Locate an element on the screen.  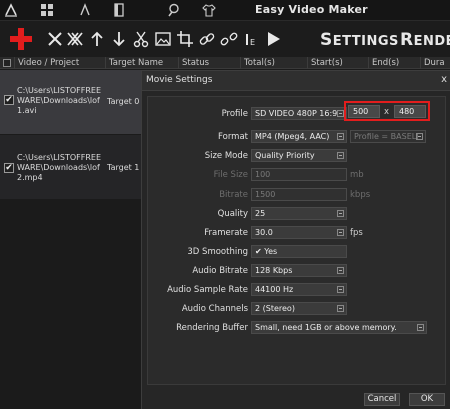
height-input: 480 is located at coordinates (410, 111).